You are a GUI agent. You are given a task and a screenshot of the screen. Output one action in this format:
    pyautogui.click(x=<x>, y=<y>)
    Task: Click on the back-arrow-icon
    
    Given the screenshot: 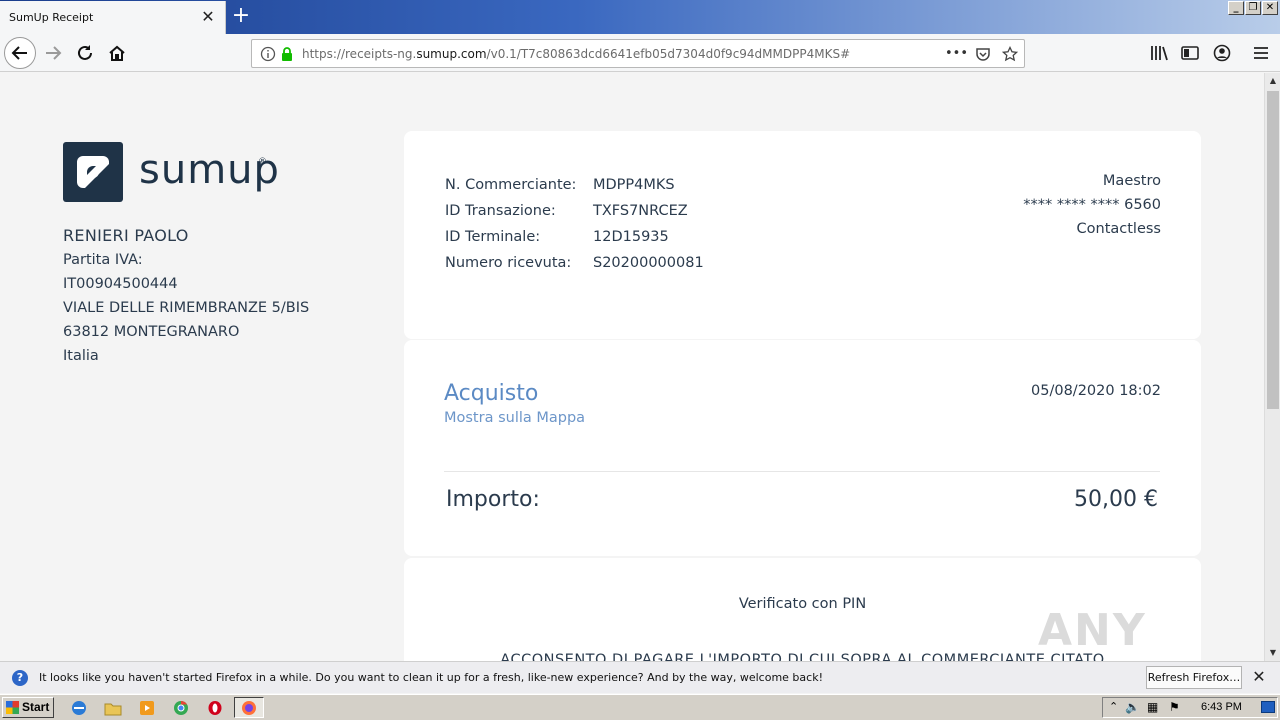 What is the action you would take?
    pyautogui.click(x=19, y=53)
    